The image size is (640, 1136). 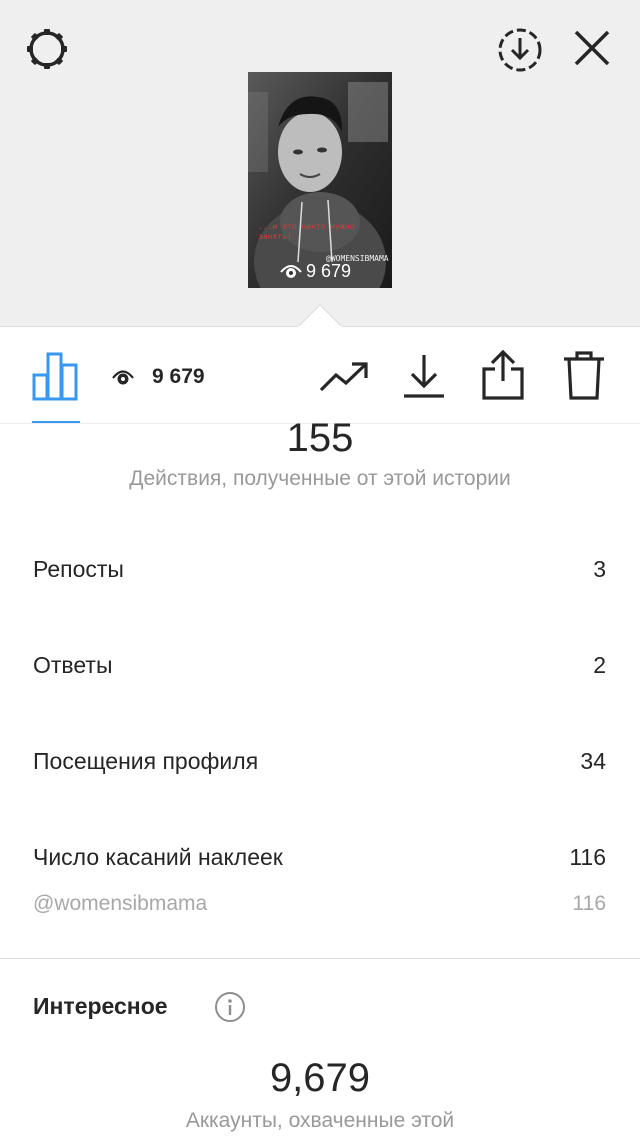 What do you see at coordinates (520, 50) in the screenshot?
I see `download-circle-icon` at bounding box center [520, 50].